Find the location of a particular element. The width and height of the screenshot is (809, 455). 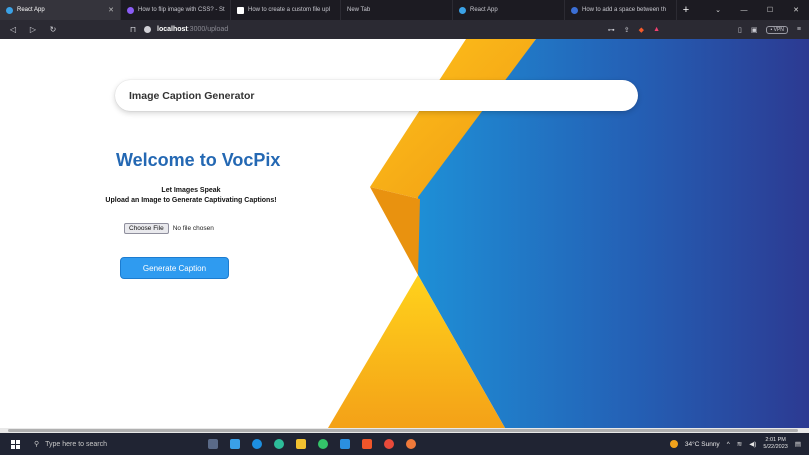

cortana-icon is located at coordinates (257, 444).